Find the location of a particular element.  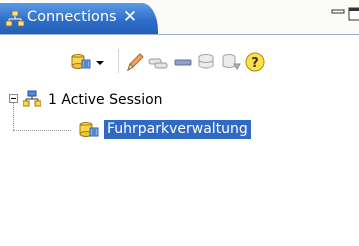

database-icon is located at coordinates (207, 62).